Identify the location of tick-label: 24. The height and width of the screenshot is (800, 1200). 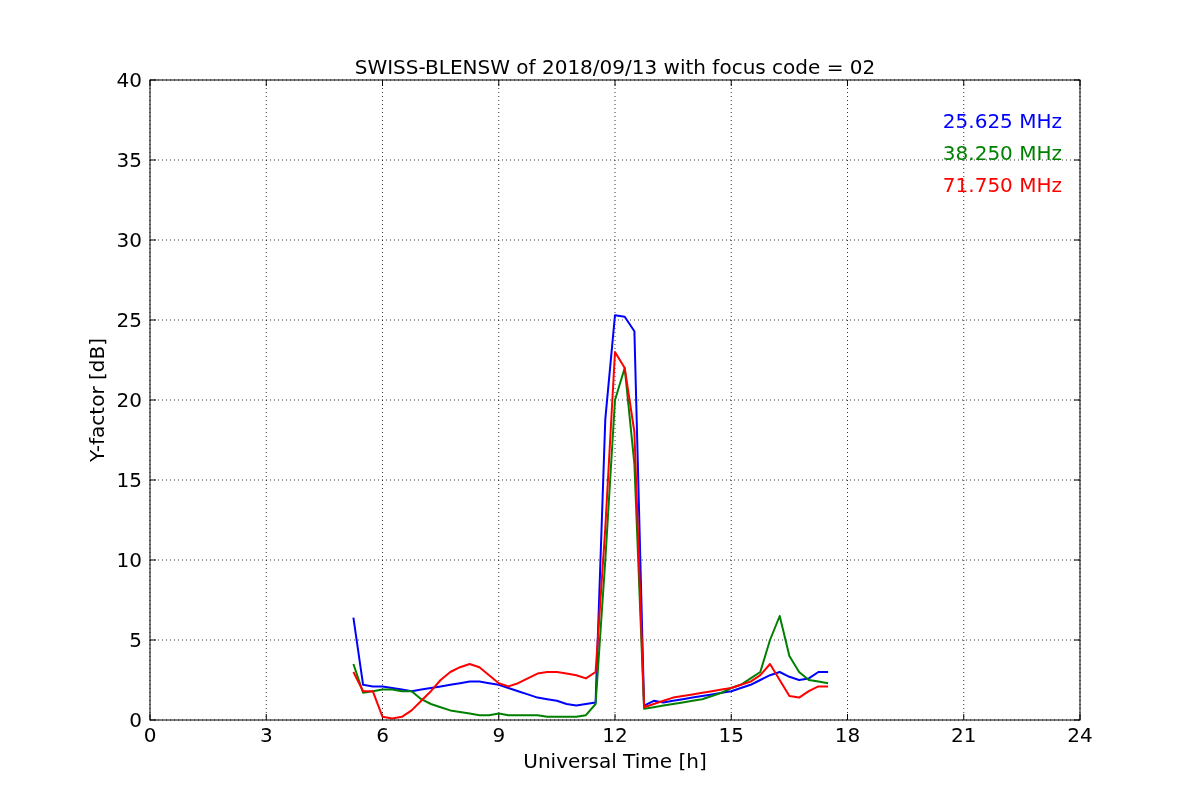
(1080, 735).